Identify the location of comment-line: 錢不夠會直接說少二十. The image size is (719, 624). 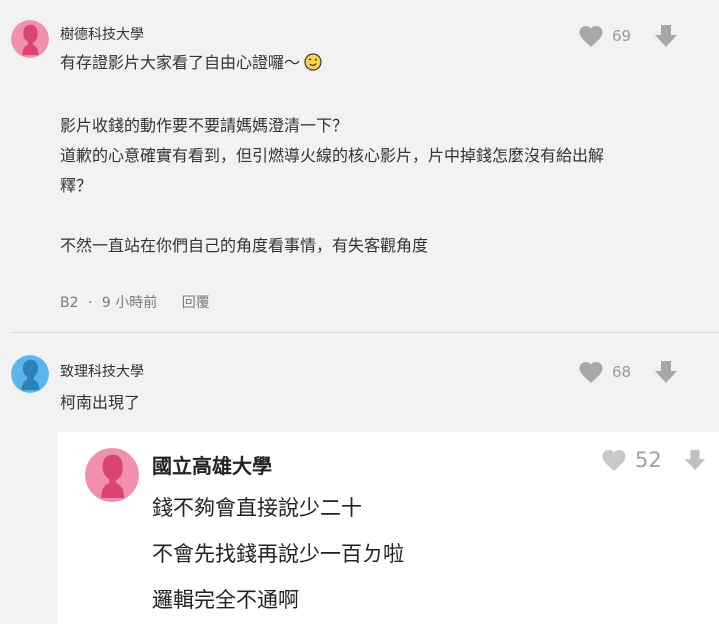
(257, 508).